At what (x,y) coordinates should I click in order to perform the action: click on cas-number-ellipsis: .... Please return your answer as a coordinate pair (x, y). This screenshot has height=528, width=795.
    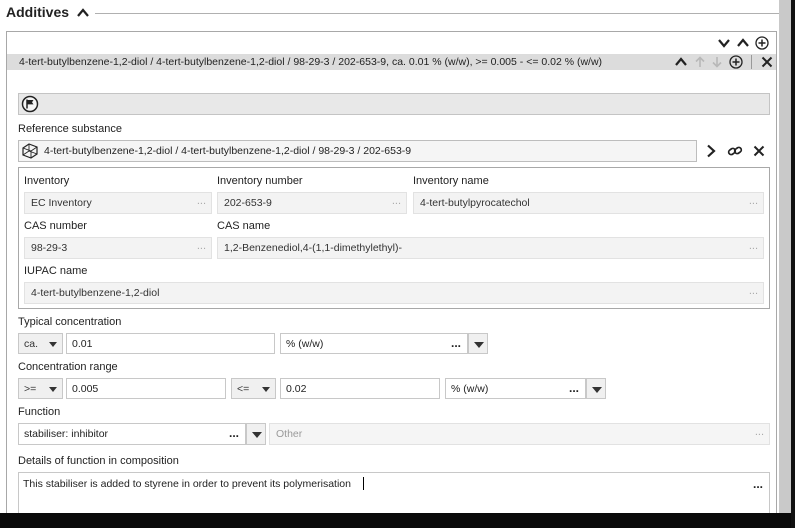
    Looking at the image, I should click on (201, 246).